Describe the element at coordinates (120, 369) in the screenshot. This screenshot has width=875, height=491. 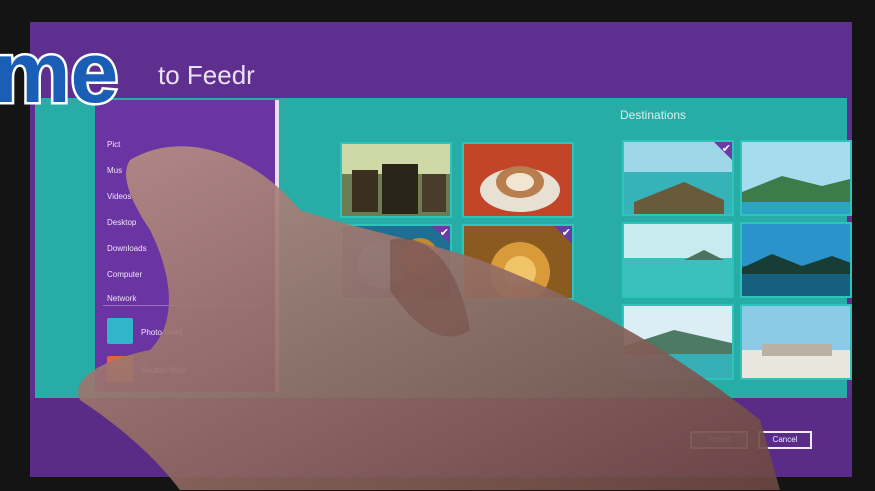
I see `shutter-web-app-icon` at that location.